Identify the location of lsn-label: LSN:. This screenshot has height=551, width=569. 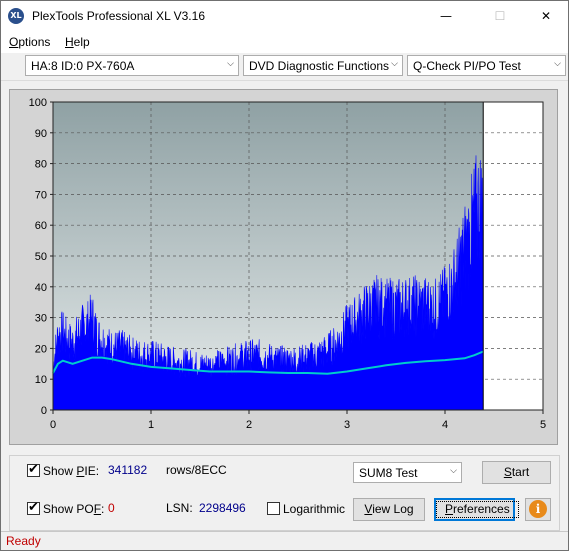
(179, 508).